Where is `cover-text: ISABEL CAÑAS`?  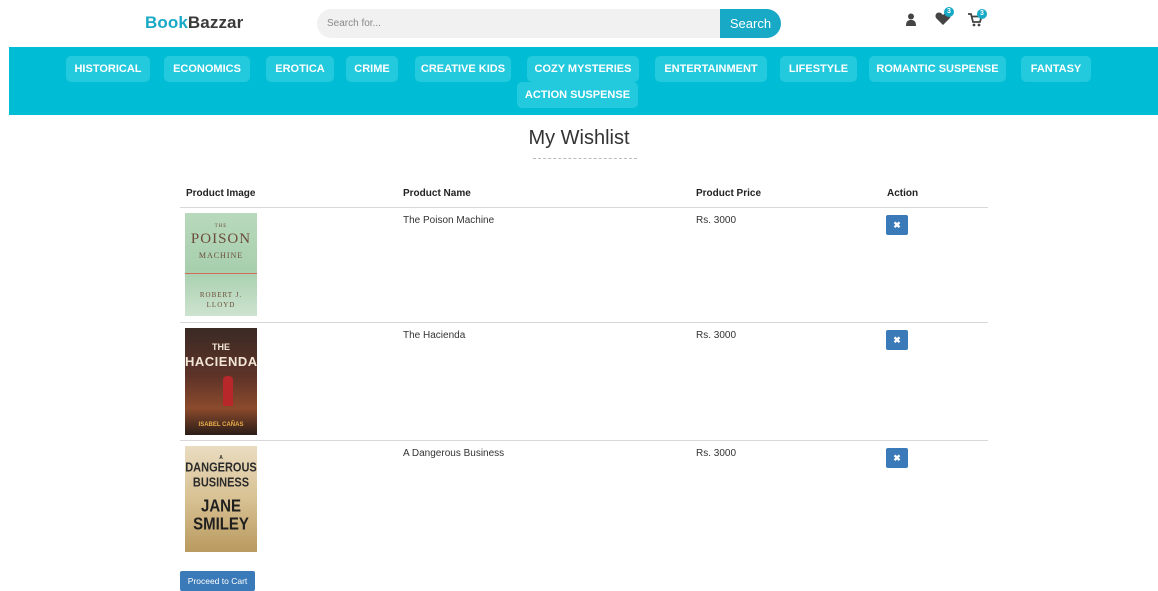 cover-text: ISABEL CAÑAS is located at coordinates (221, 425).